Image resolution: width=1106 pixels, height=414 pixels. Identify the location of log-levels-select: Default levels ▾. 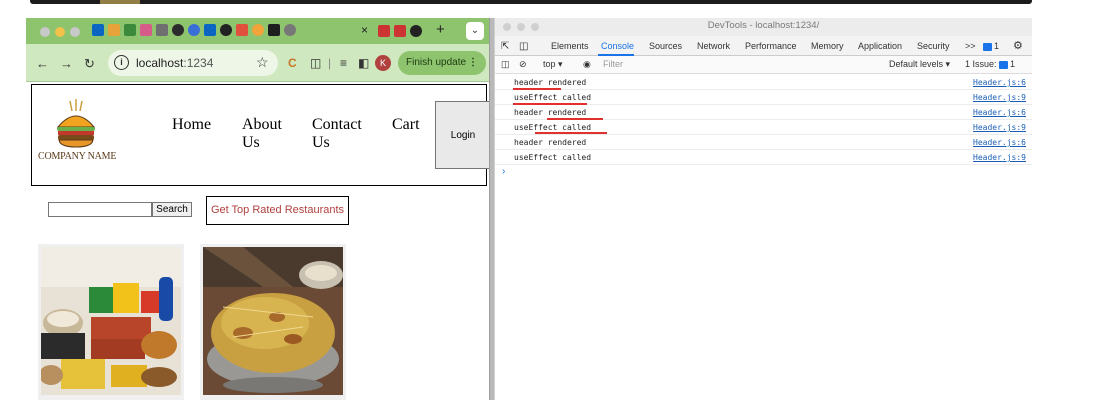
(919, 64).